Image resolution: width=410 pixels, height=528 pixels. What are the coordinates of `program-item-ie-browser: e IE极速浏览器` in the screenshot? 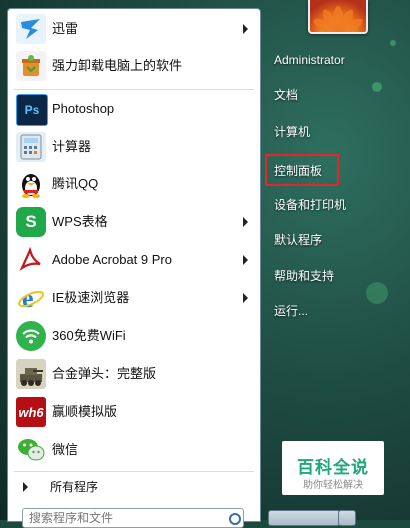 It's located at (134, 298).